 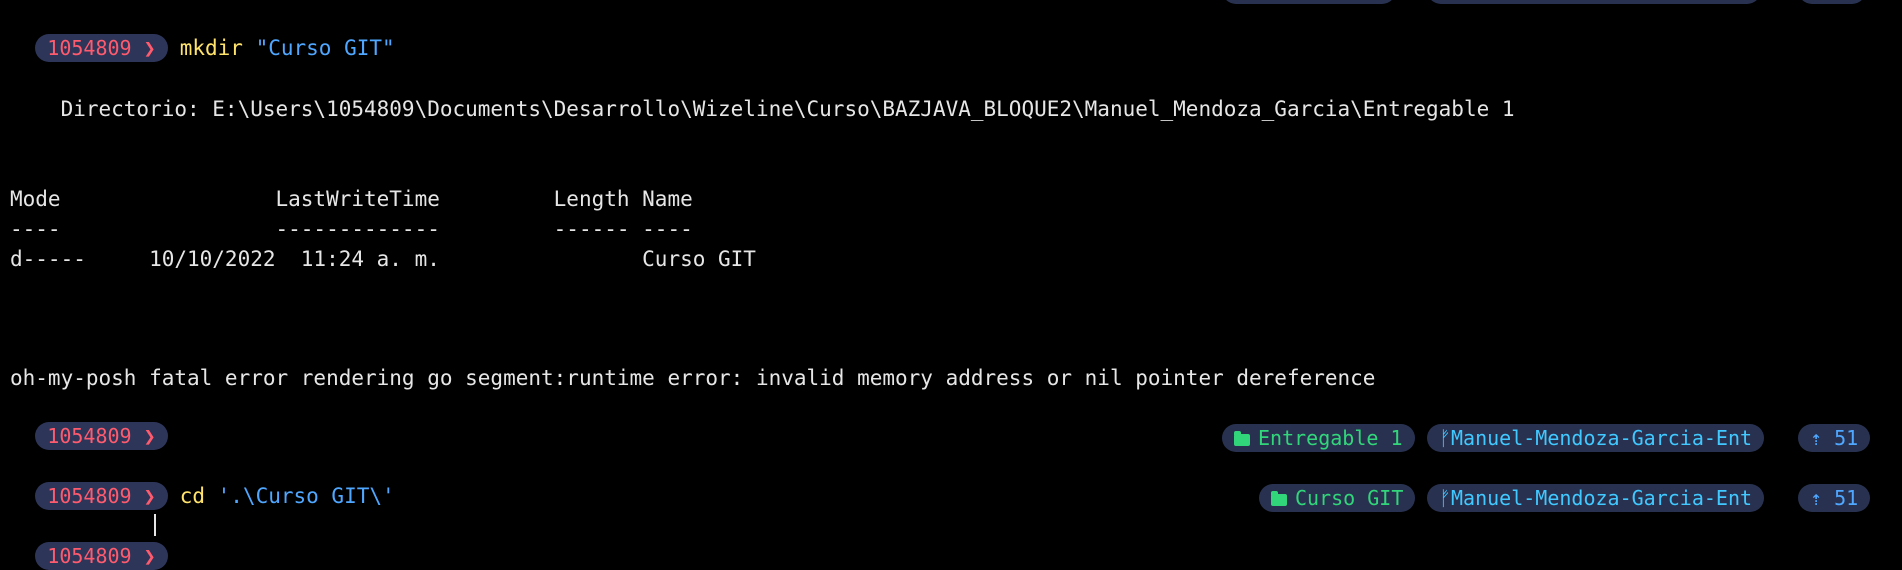 What do you see at coordinates (192, 496) in the screenshot?
I see `command-name: cd` at bounding box center [192, 496].